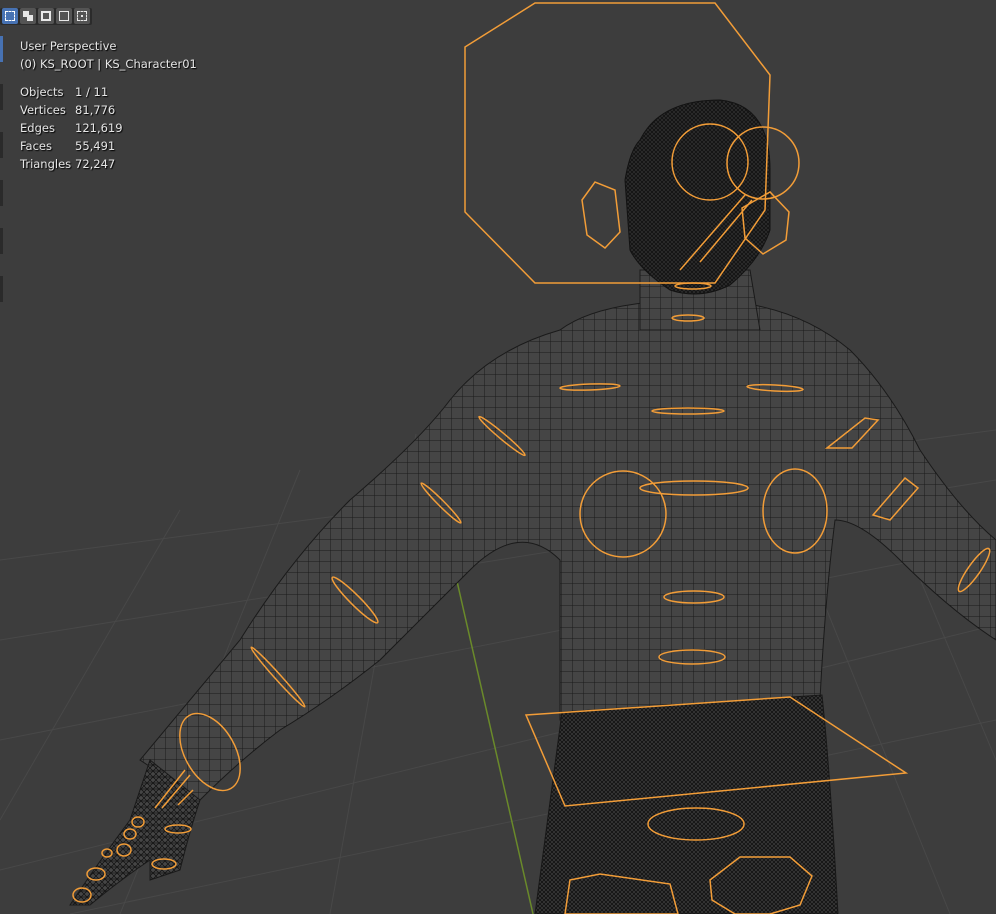  I want to click on toolbar-edge, so click(1, 180).